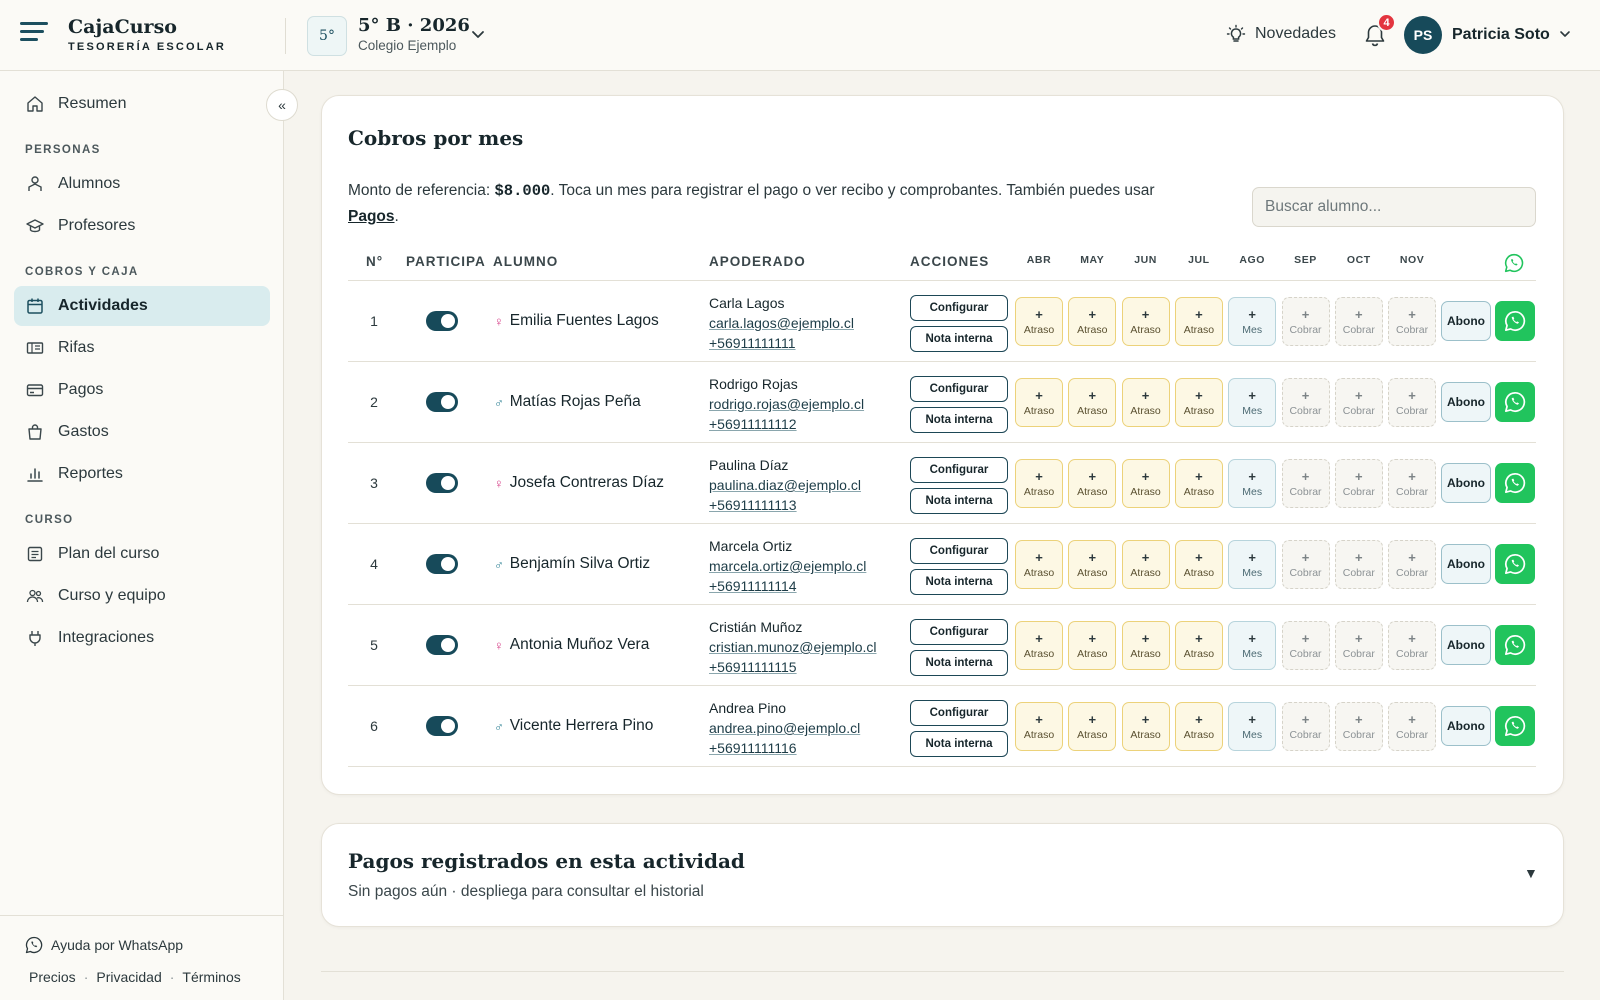  What do you see at coordinates (785, 505) in the screenshot?
I see `guardian-phone-link: +56911111113` at bounding box center [785, 505].